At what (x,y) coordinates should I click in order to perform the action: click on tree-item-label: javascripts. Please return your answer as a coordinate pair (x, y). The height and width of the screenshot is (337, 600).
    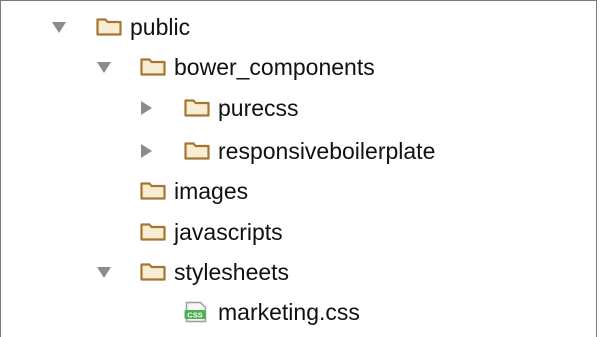
    Looking at the image, I should click on (228, 232).